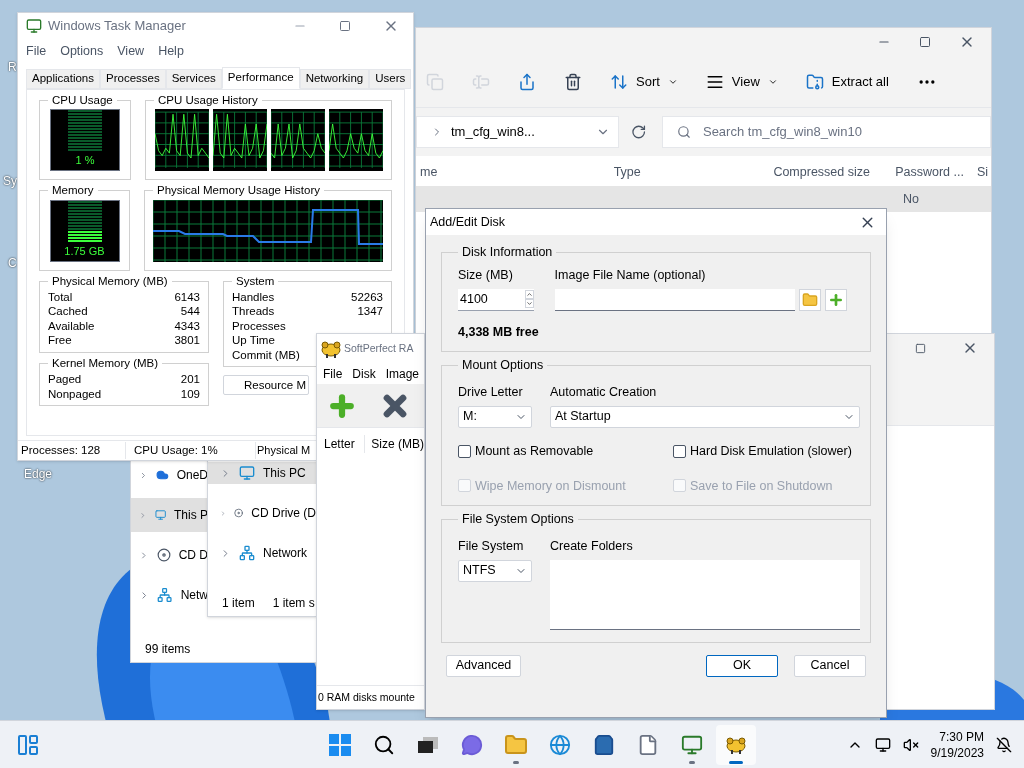 Image resolution: width=1024 pixels, height=768 pixels. I want to click on cancel-button: Cancel, so click(830, 665).